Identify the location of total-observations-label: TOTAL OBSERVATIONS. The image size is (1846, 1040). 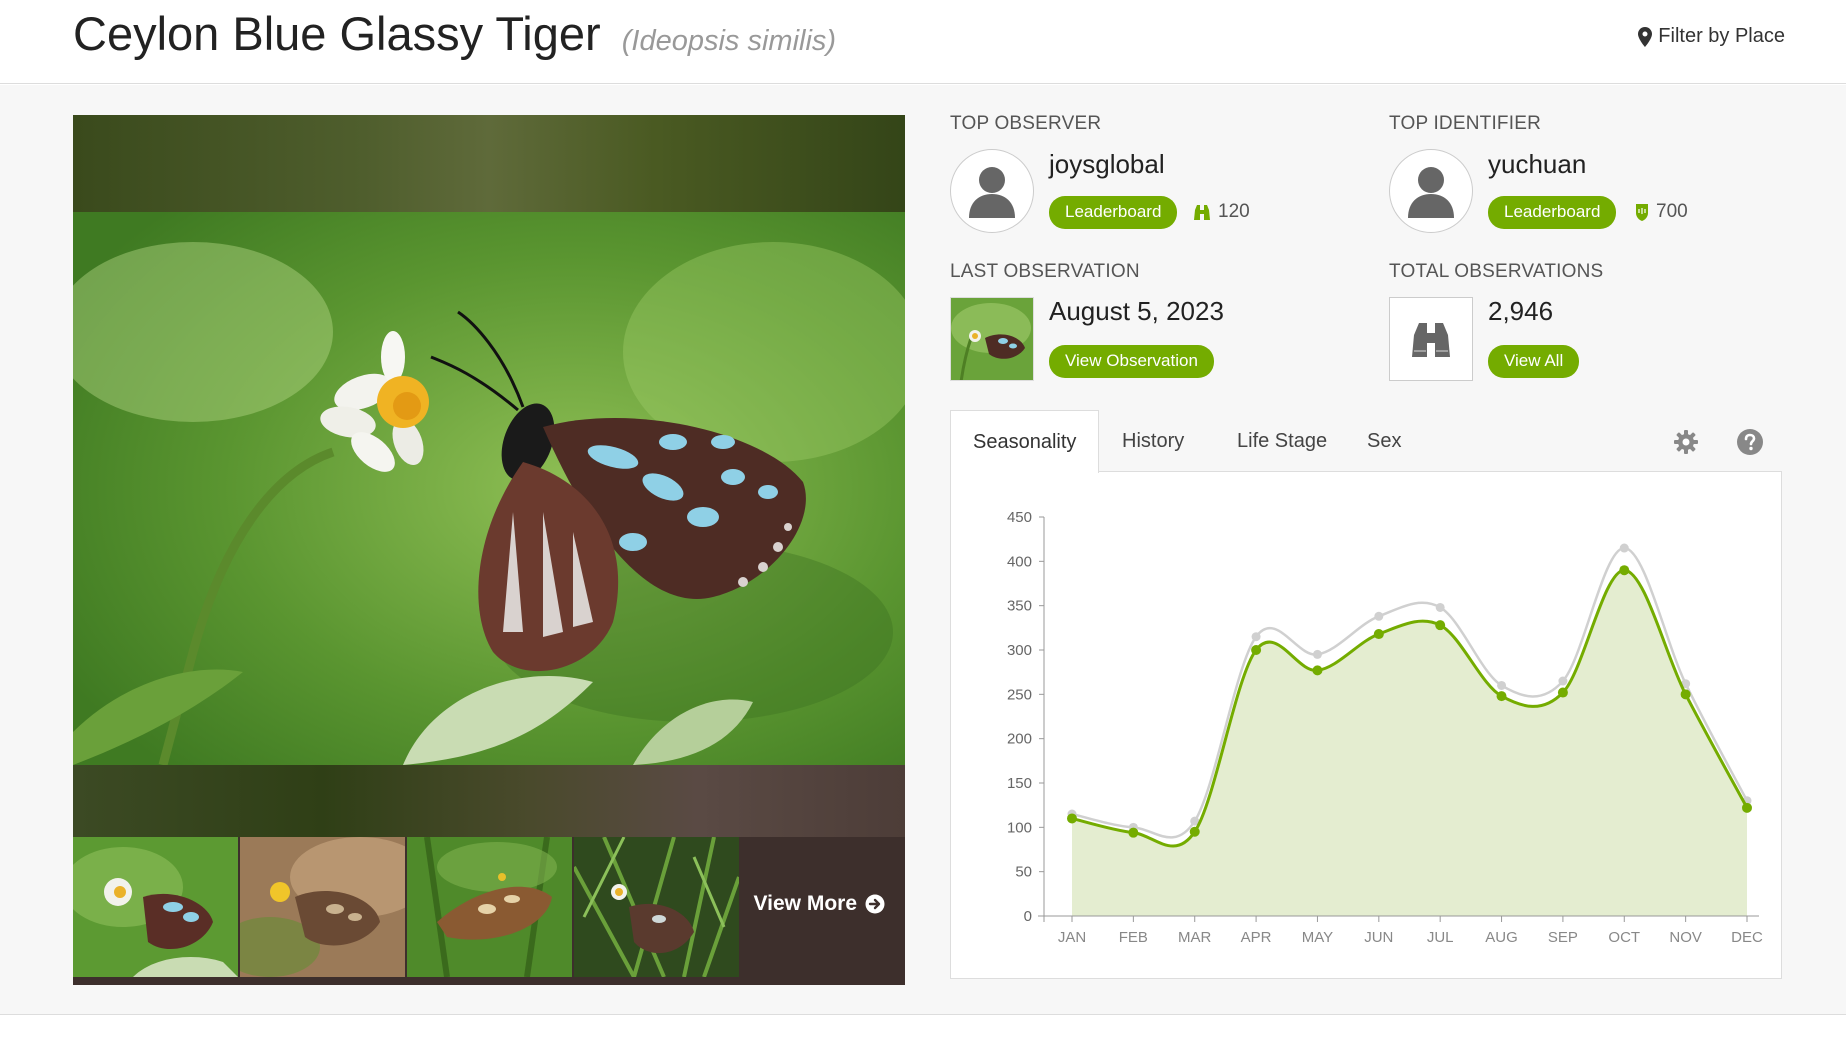
(1496, 271).